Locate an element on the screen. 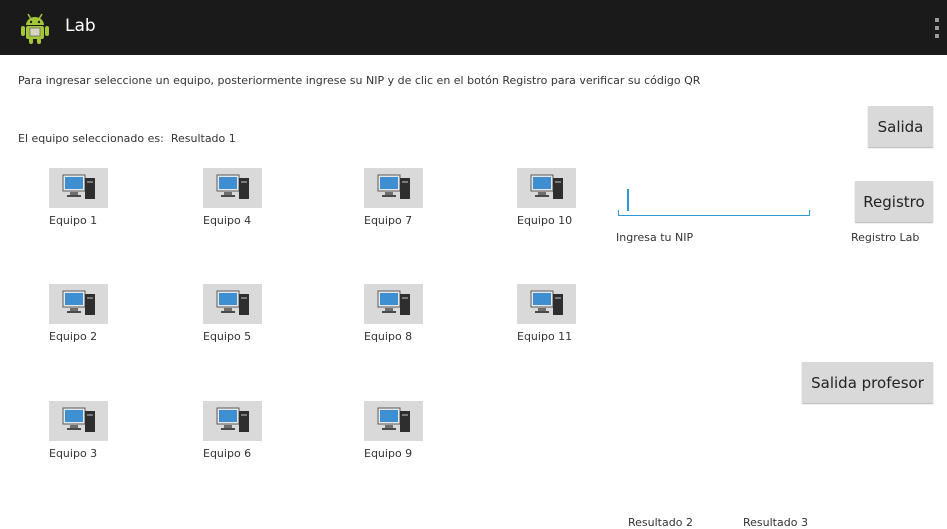 This screenshot has height=529, width=947. equipo-4: Equipo 4 is located at coordinates (234, 197).